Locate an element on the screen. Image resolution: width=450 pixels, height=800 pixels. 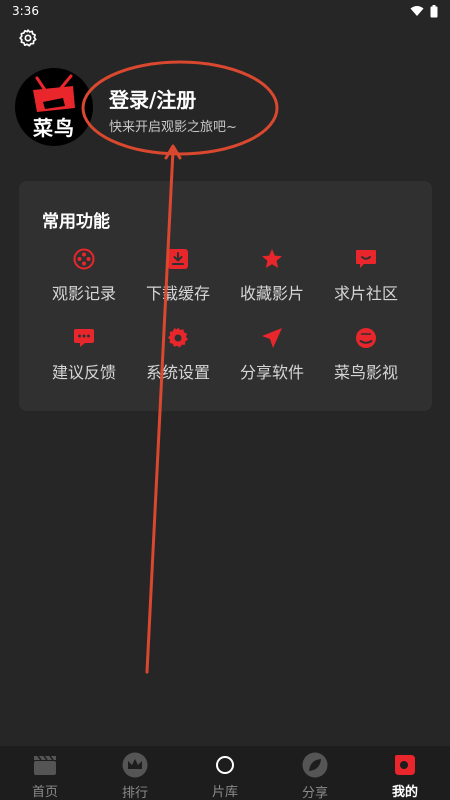
favorites-button: 收藏影片 is located at coordinates (272, 277).